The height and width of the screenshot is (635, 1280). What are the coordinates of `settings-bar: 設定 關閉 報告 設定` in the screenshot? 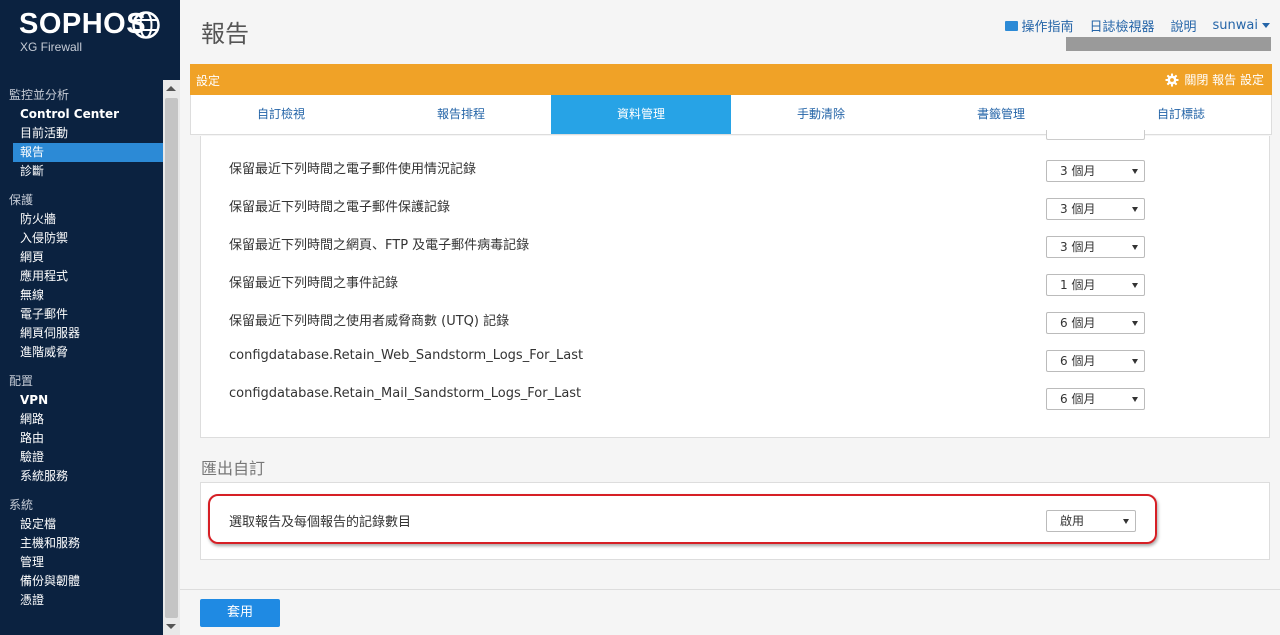 It's located at (731, 79).